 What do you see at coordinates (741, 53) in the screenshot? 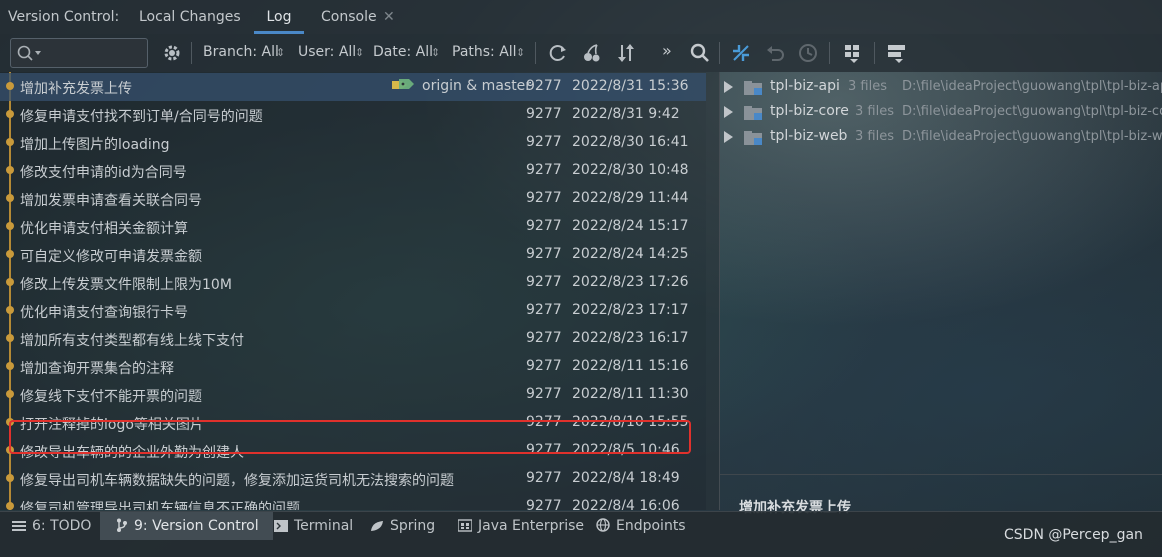
I see `show-diff-icon` at bounding box center [741, 53].